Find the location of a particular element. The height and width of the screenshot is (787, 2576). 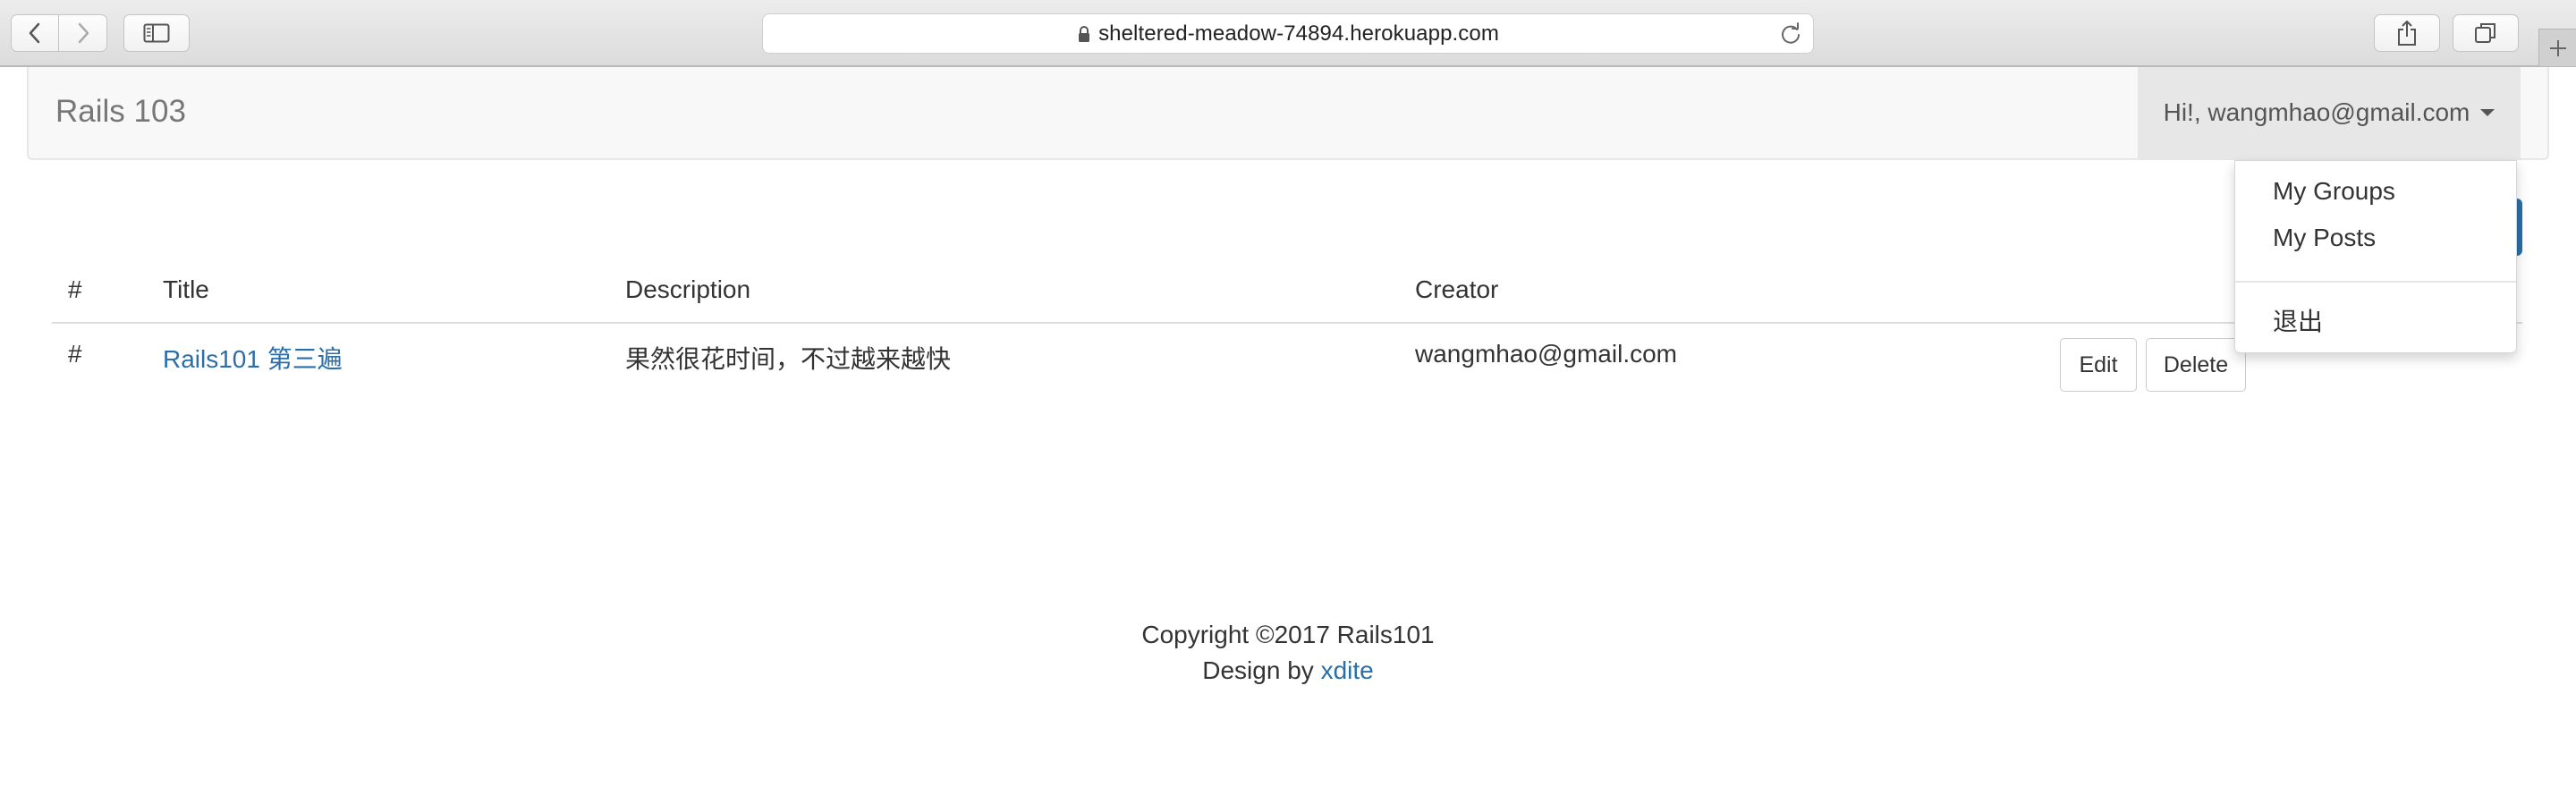

address-bar: sheltered-meadow-74894.herokuapp.com is located at coordinates (1288, 33).